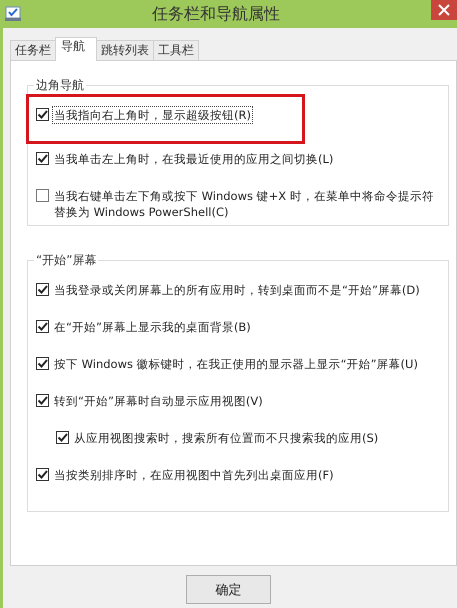 This screenshot has height=608, width=457. I want to click on group-title: “开始”屏幕, so click(66, 260).